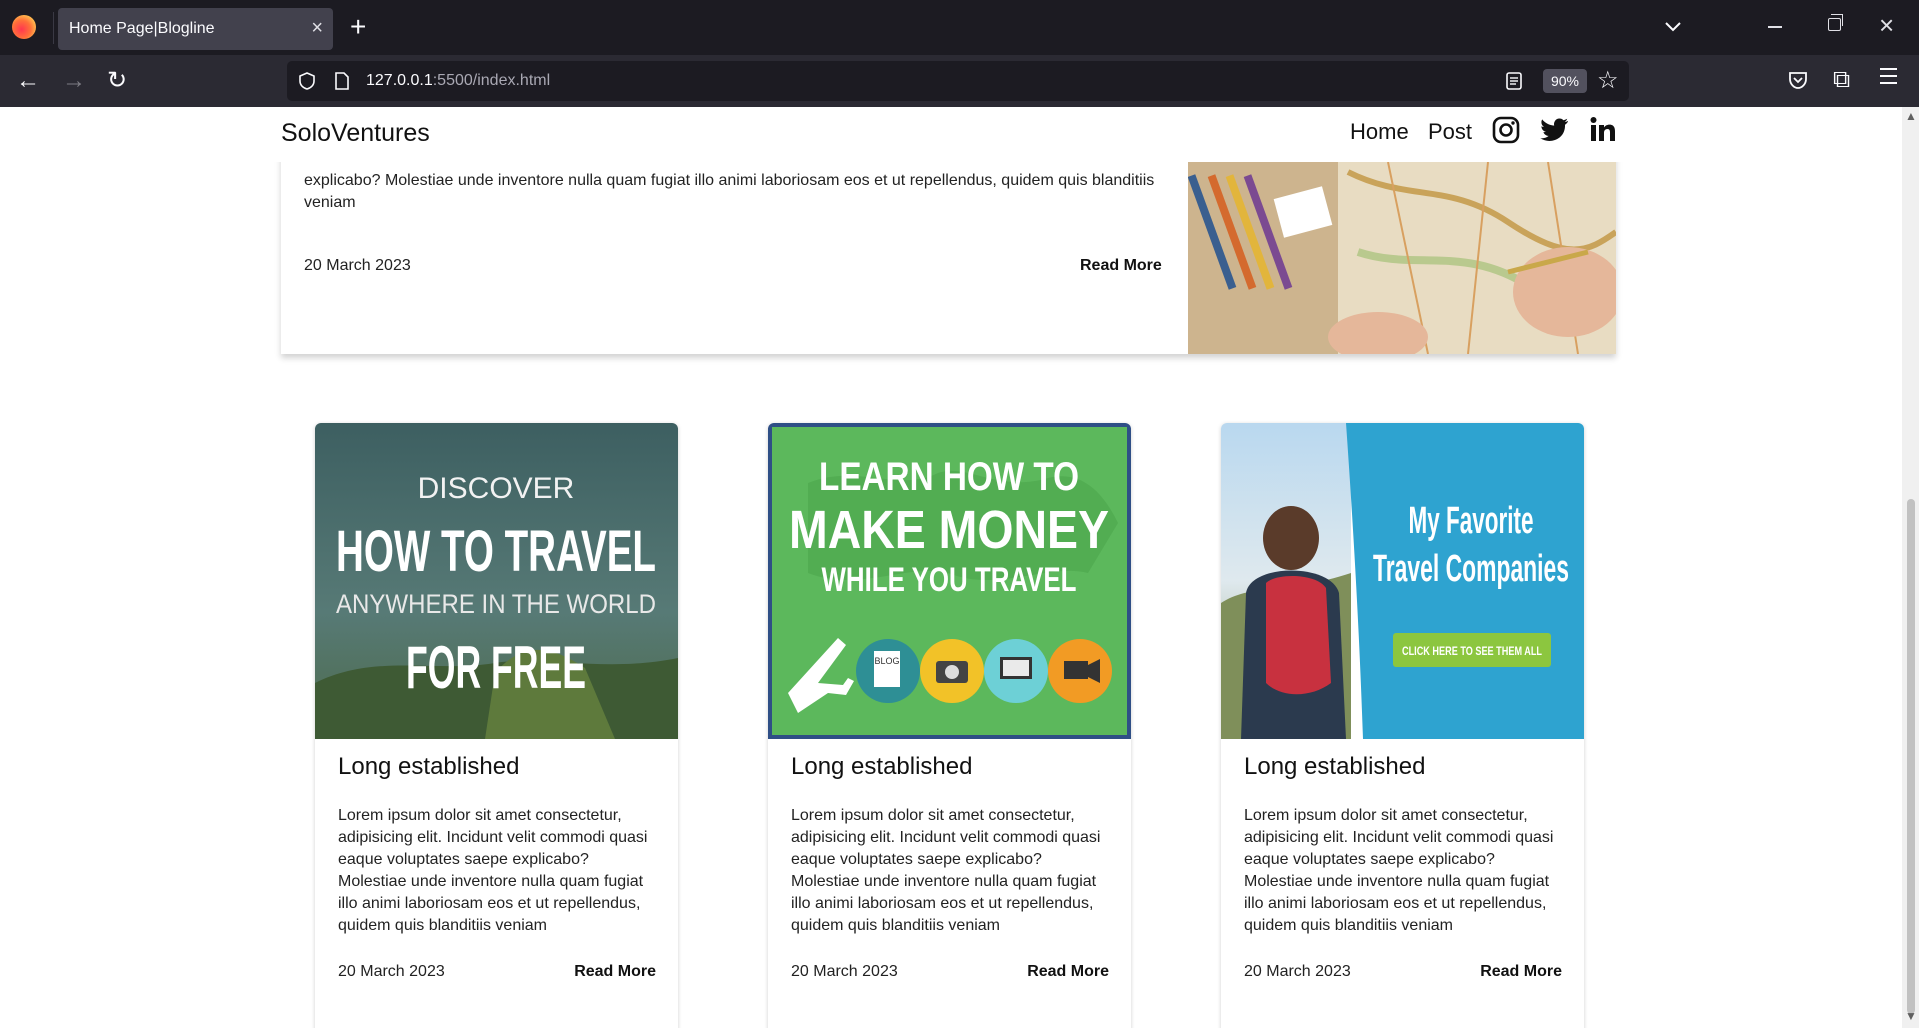  What do you see at coordinates (1472, 651) in the screenshot?
I see `card-3-img-cta: CLICK HERE TO SEE THEM ALL` at bounding box center [1472, 651].